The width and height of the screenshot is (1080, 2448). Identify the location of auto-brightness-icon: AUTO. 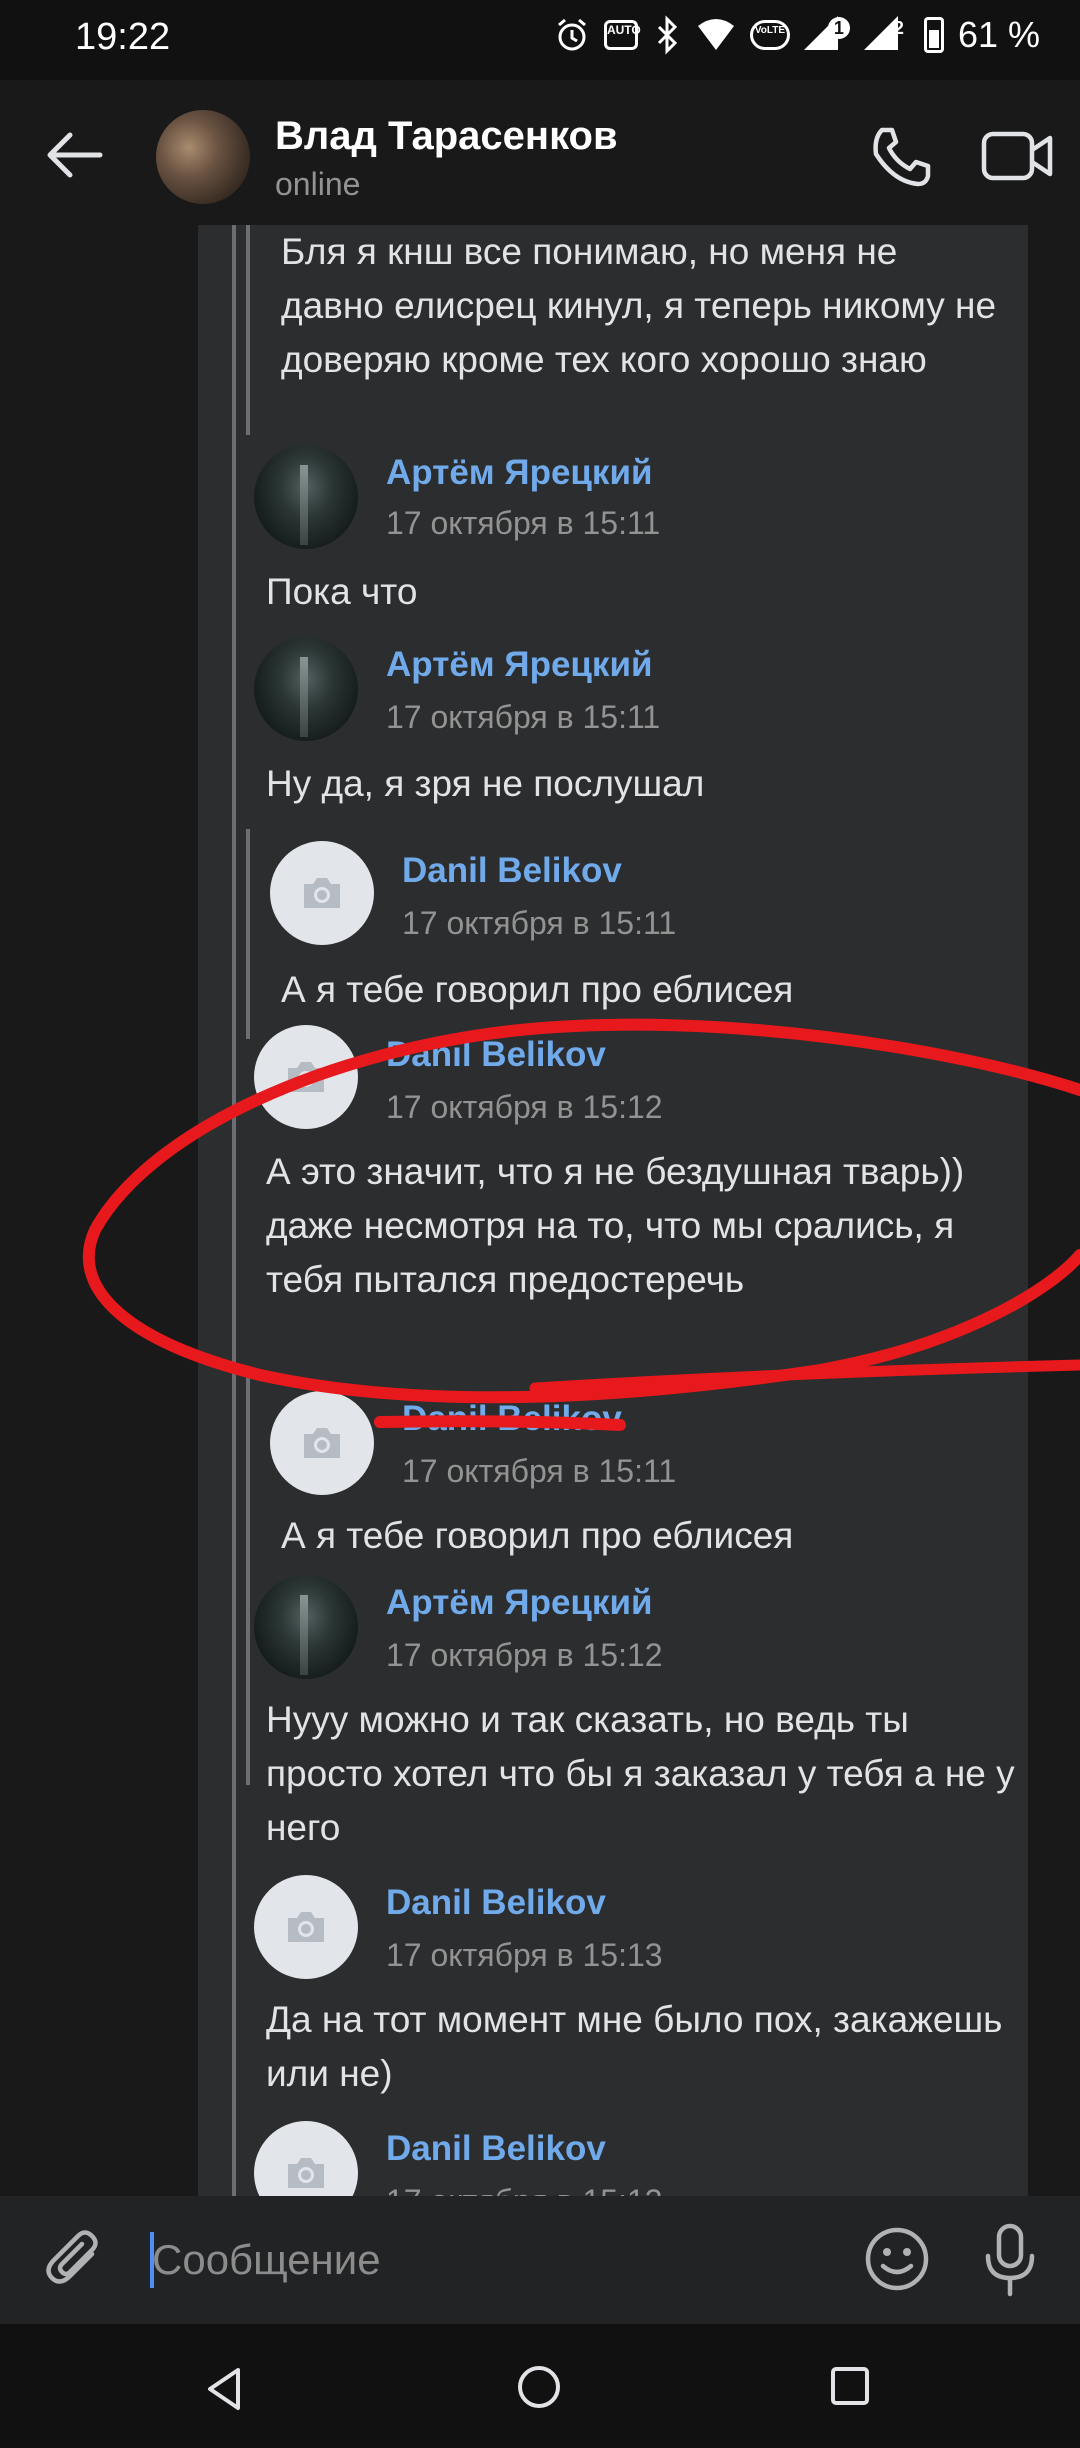
(622, 35).